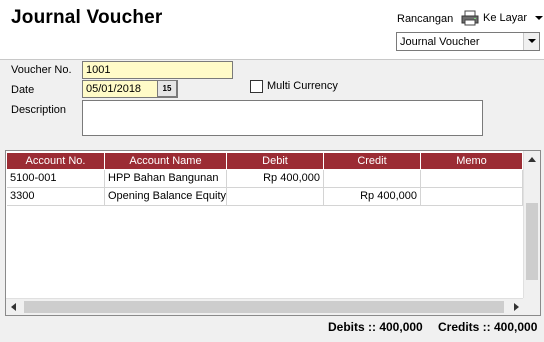  I want to click on table-row: 3300 Opening Balance Equity Rp 400,000, so click(265, 197).